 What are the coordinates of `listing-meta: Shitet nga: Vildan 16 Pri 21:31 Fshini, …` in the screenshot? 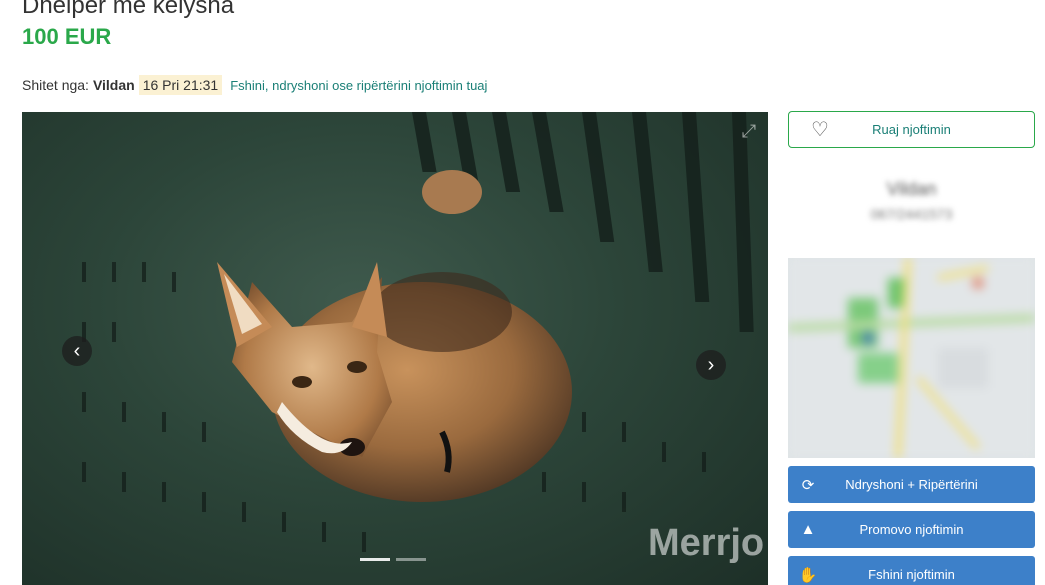 It's located at (254, 85).